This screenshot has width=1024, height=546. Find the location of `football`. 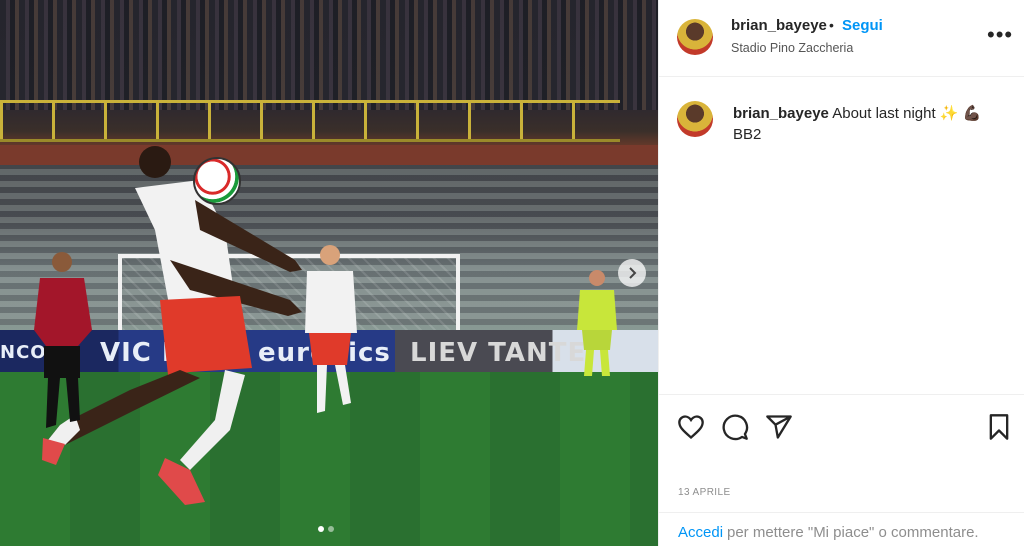

football is located at coordinates (217, 181).